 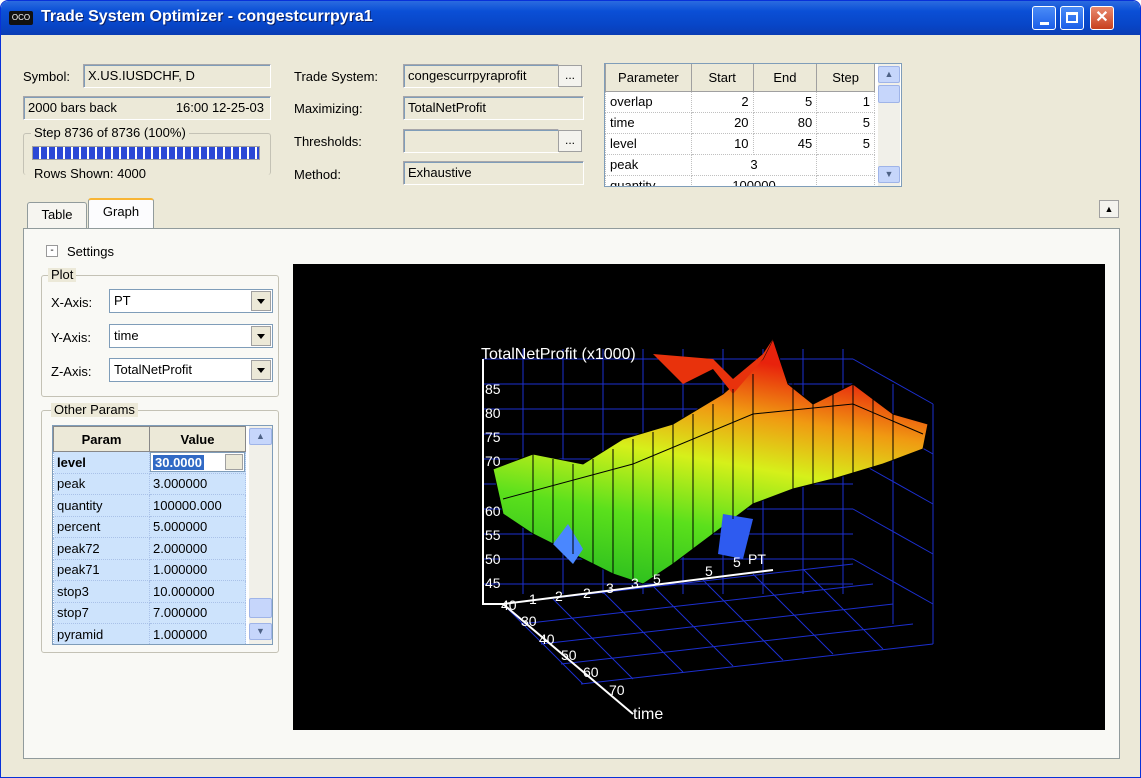 I want to click on param-value: 10.000000, so click(x=197, y=591).